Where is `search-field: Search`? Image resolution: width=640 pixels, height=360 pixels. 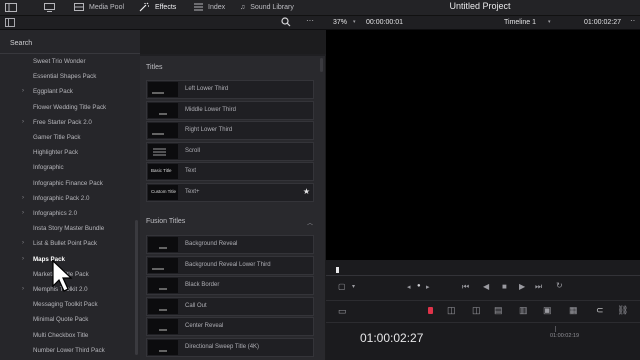
search-field: Search is located at coordinates (70, 44).